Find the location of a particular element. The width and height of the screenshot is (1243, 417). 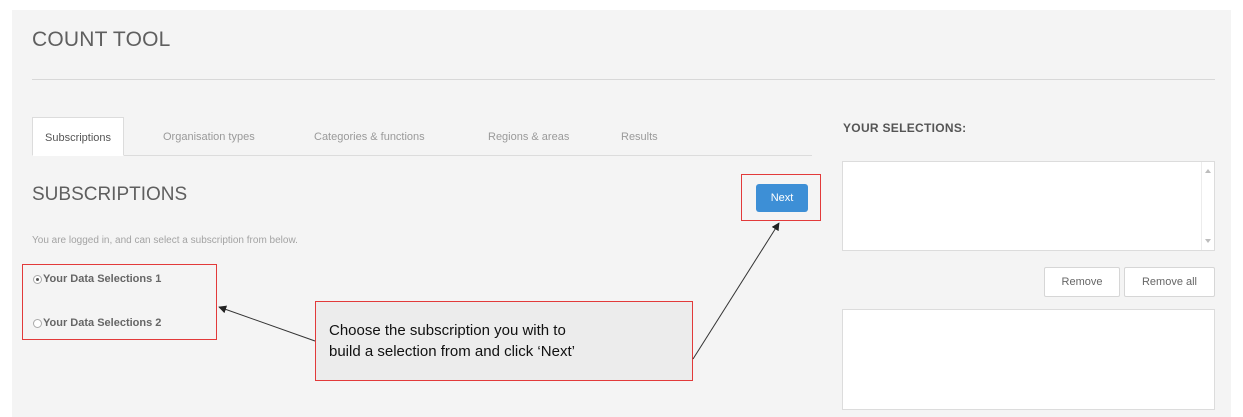

selections-title: YOUR SELECTIONS: is located at coordinates (905, 128).